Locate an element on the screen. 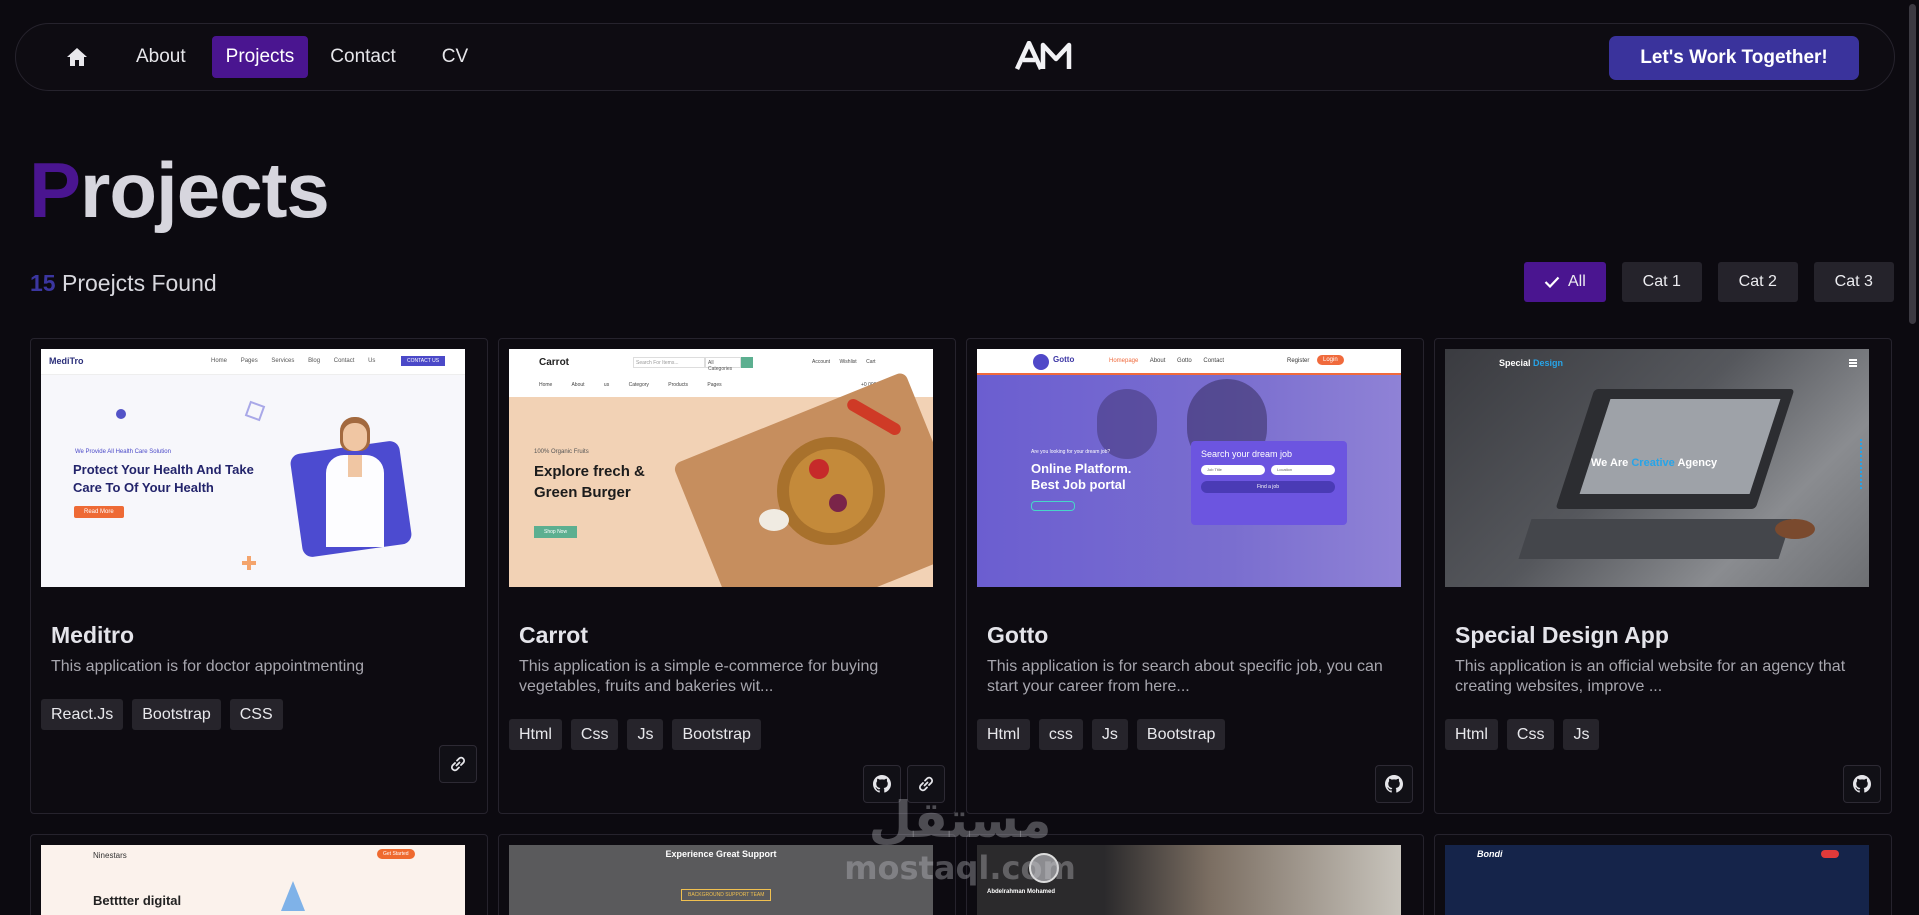  project-thumbnail: Special Design We Are Creative Agency is located at coordinates (1657, 468).